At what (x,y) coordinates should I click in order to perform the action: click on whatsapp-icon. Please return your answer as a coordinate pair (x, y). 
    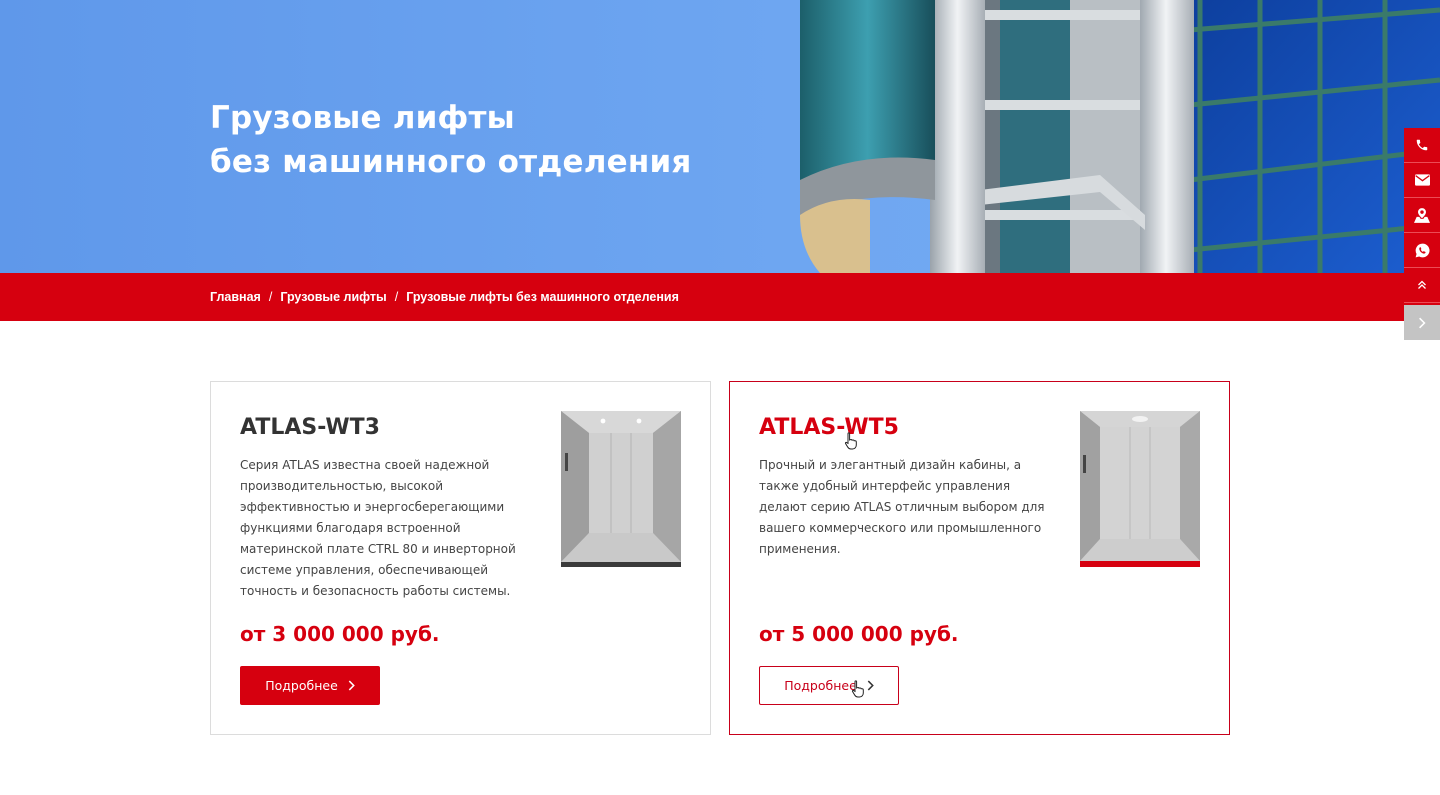
    Looking at the image, I should click on (1422, 250).